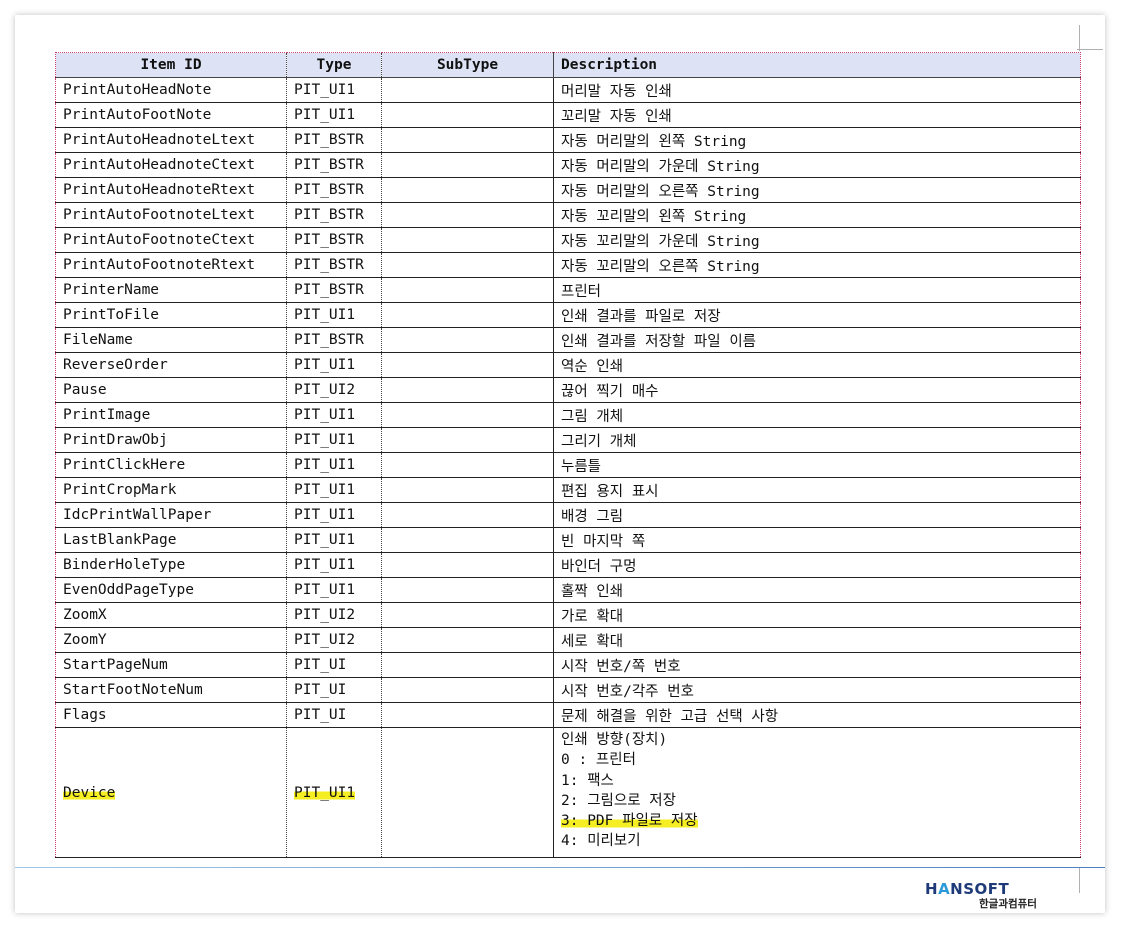 The height and width of the screenshot is (928, 1121). Describe the element at coordinates (171, 140) in the screenshot. I see `cell-item-id: PrintAutoHeadnoteLtext` at that location.